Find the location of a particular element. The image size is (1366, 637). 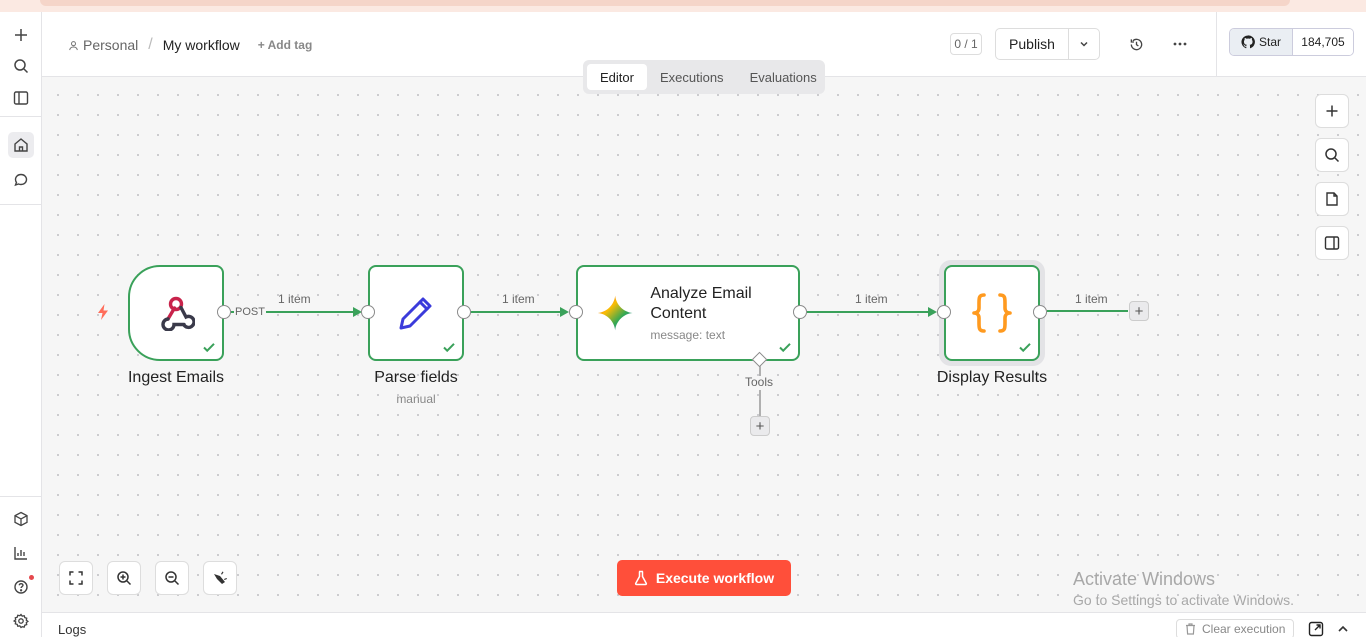

zoom-out-button is located at coordinates (172, 578).